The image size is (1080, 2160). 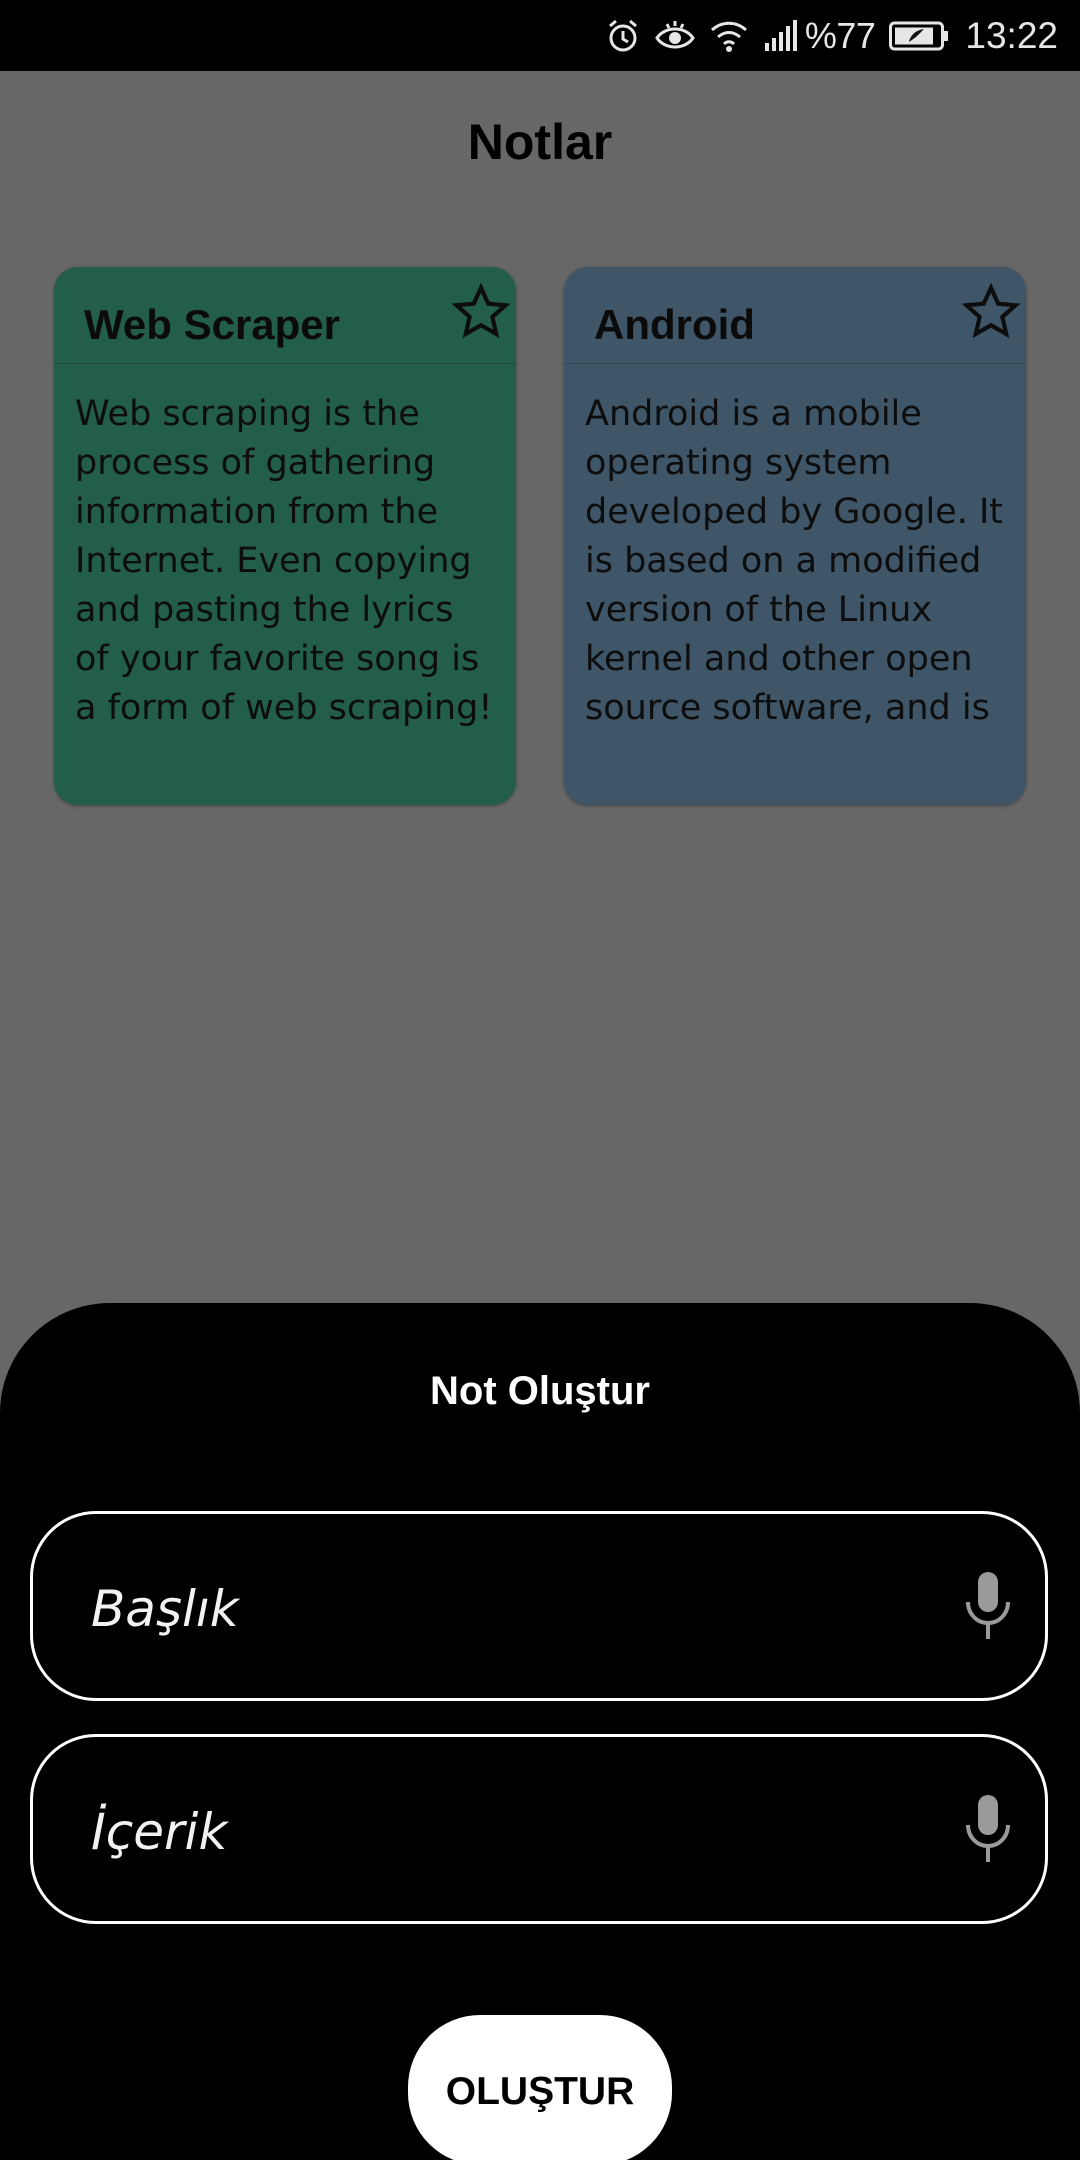 I want to click on content-field-placeholder: İçerik, so click(x=159, y=1832).